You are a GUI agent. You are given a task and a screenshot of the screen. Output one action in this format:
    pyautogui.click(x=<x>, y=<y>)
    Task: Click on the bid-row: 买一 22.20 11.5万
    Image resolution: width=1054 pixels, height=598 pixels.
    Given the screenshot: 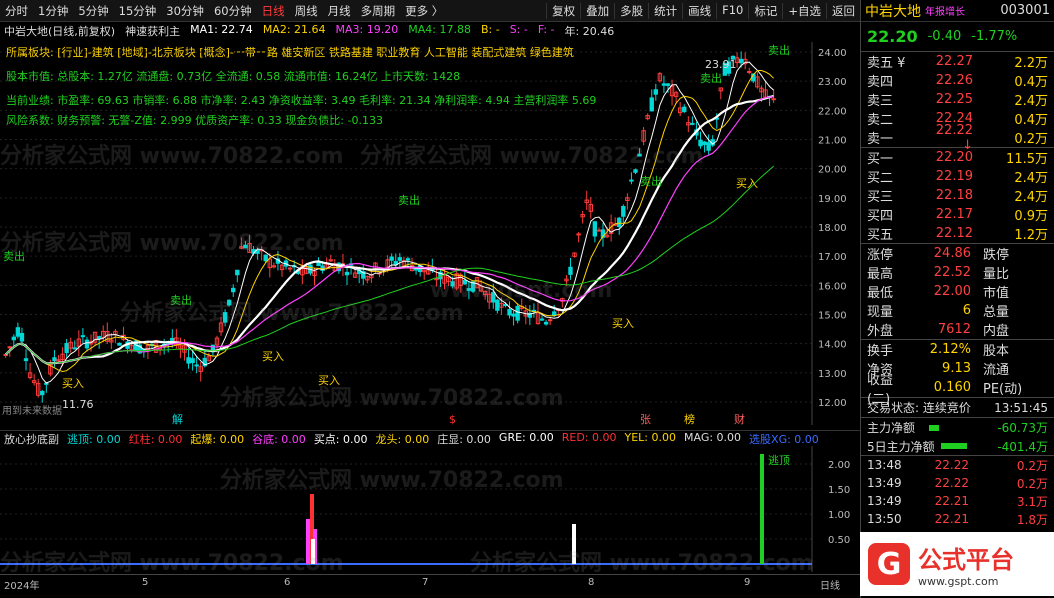 What is the action you would take?
    pyautogui.click(x=957, y=157)
    